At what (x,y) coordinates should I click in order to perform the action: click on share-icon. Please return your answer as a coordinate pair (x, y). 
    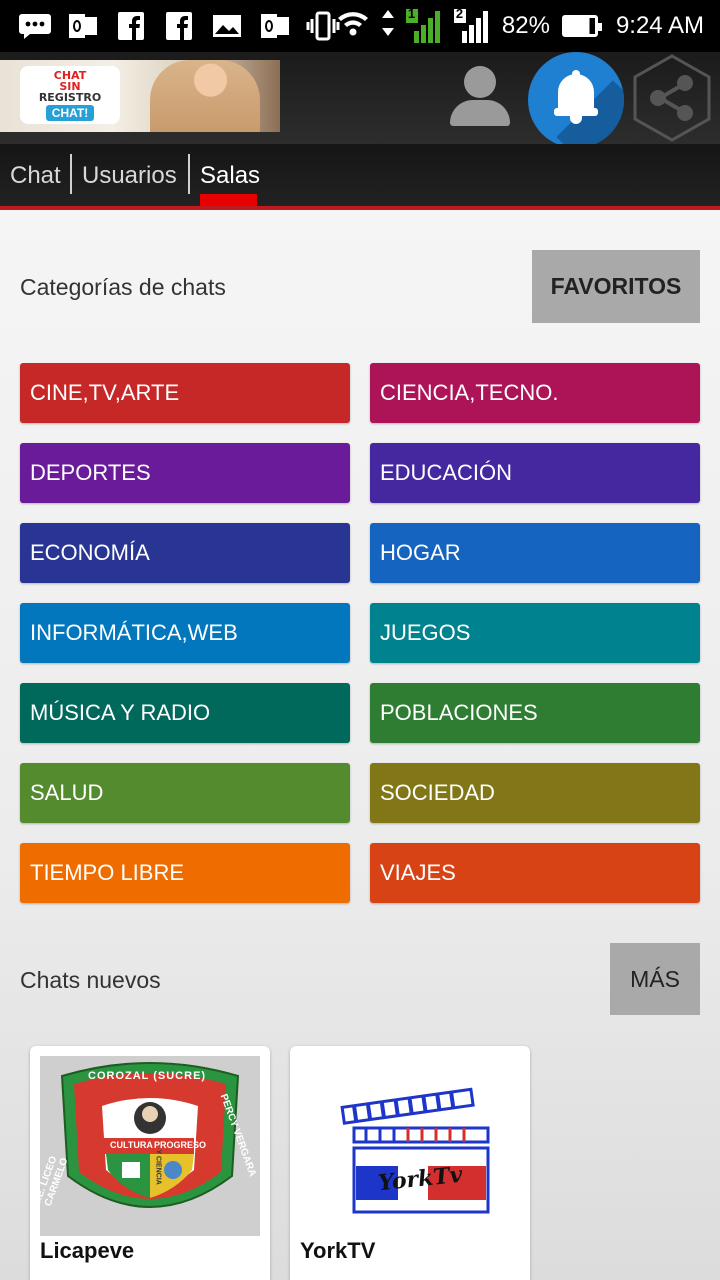
    Looking at the image, I should click on (672, 98).